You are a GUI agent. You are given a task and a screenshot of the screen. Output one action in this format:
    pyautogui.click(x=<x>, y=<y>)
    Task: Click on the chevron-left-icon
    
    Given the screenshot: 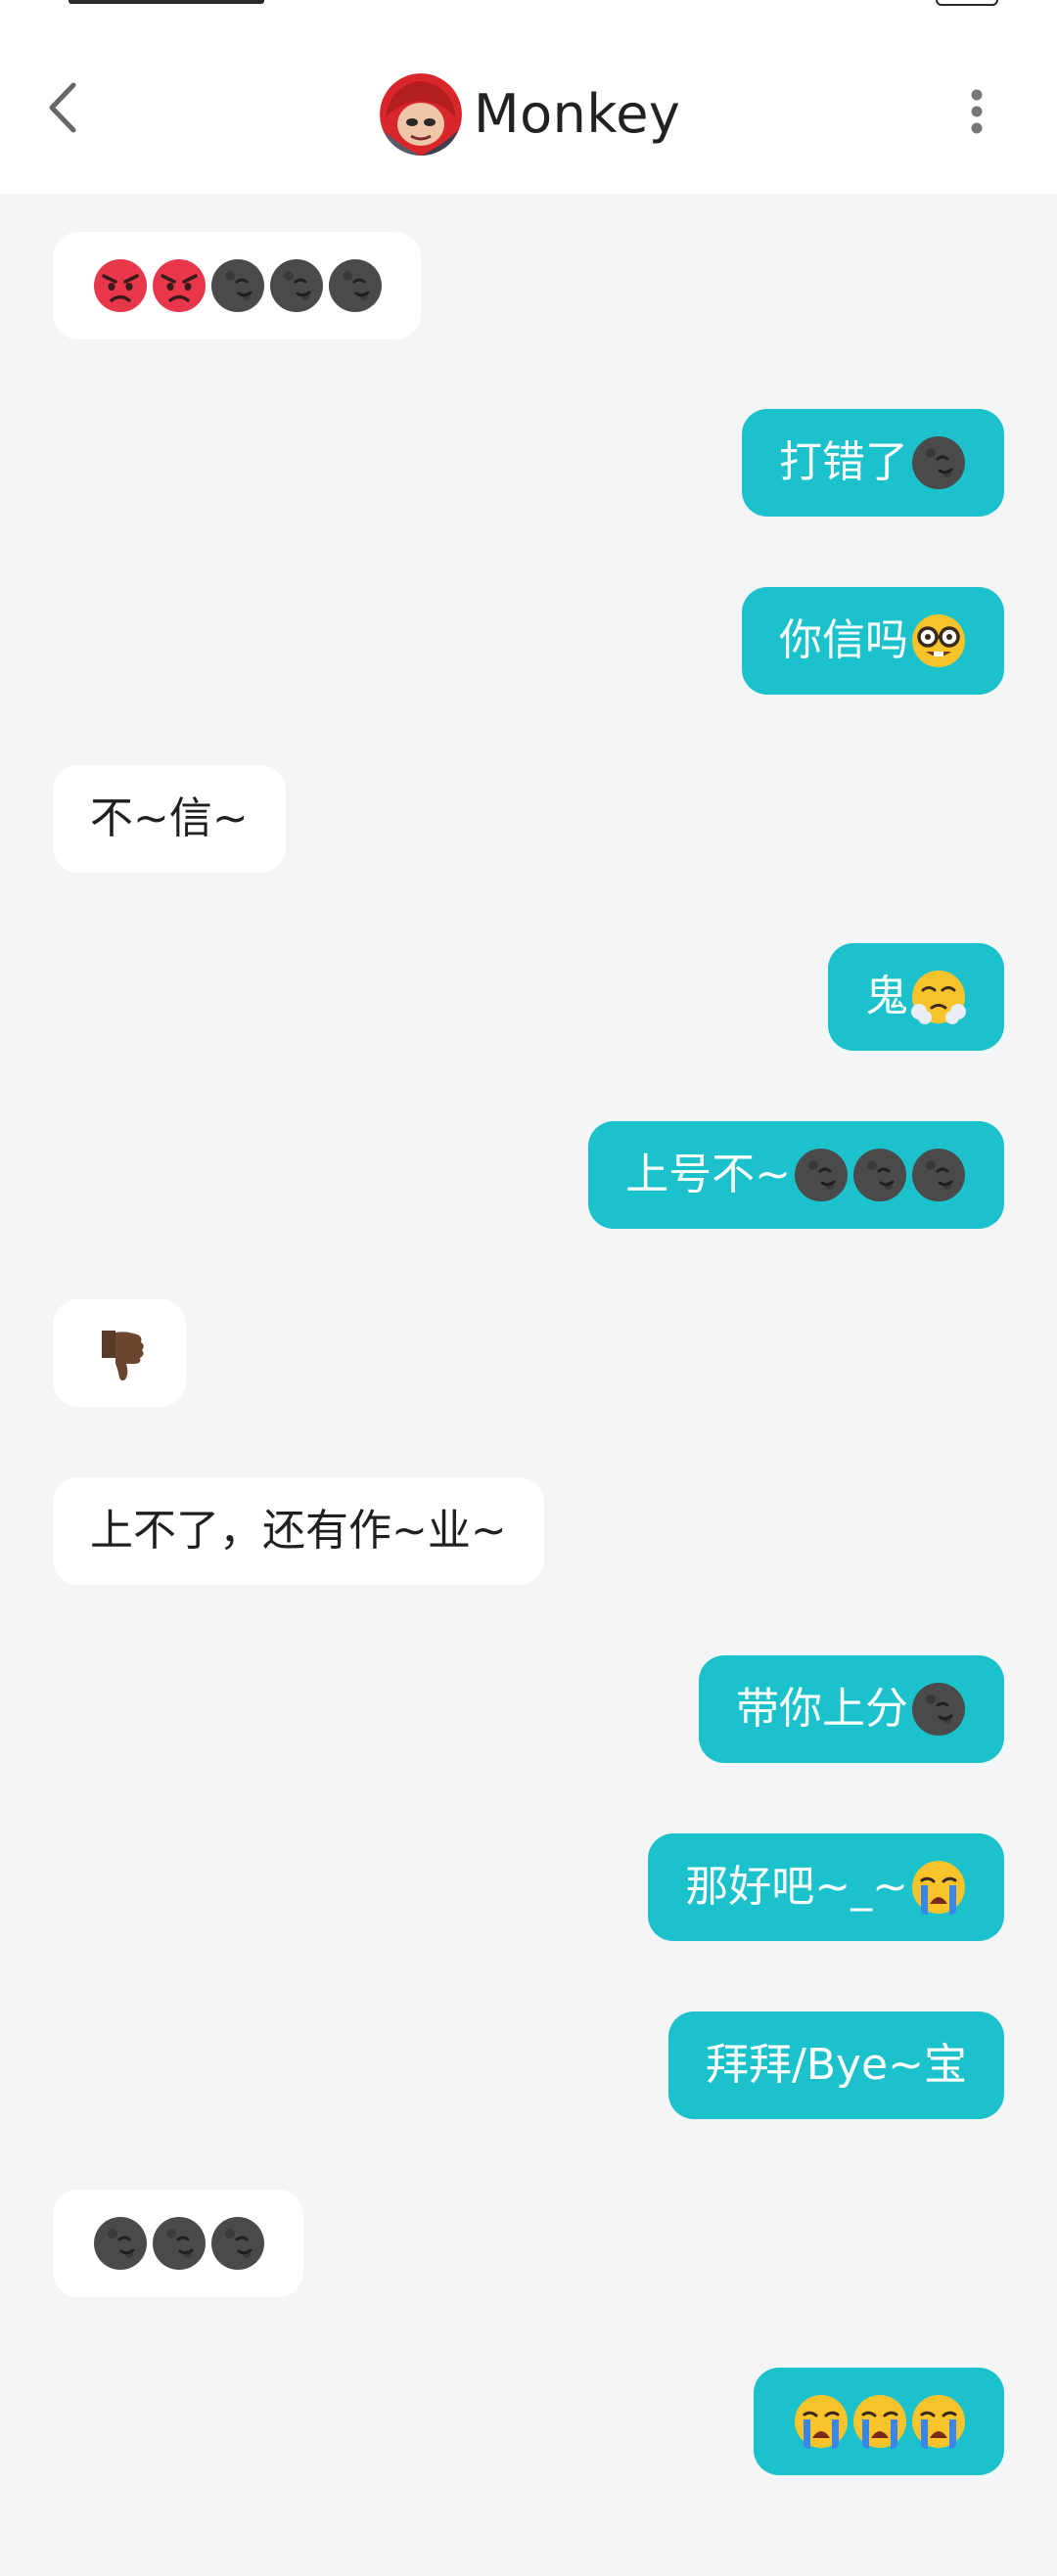 What is the action you would take?
    pyautogui.click(x=63, y=107)
    